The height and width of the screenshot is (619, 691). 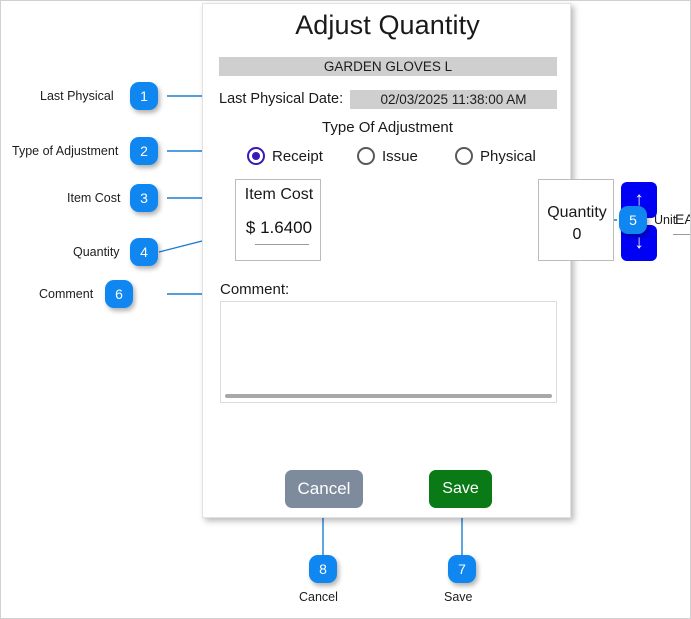 What do you see at coordinates (633, 220) in the screenshot?
I see `callout-badge-5: 5` at bounding box center [633, 220].